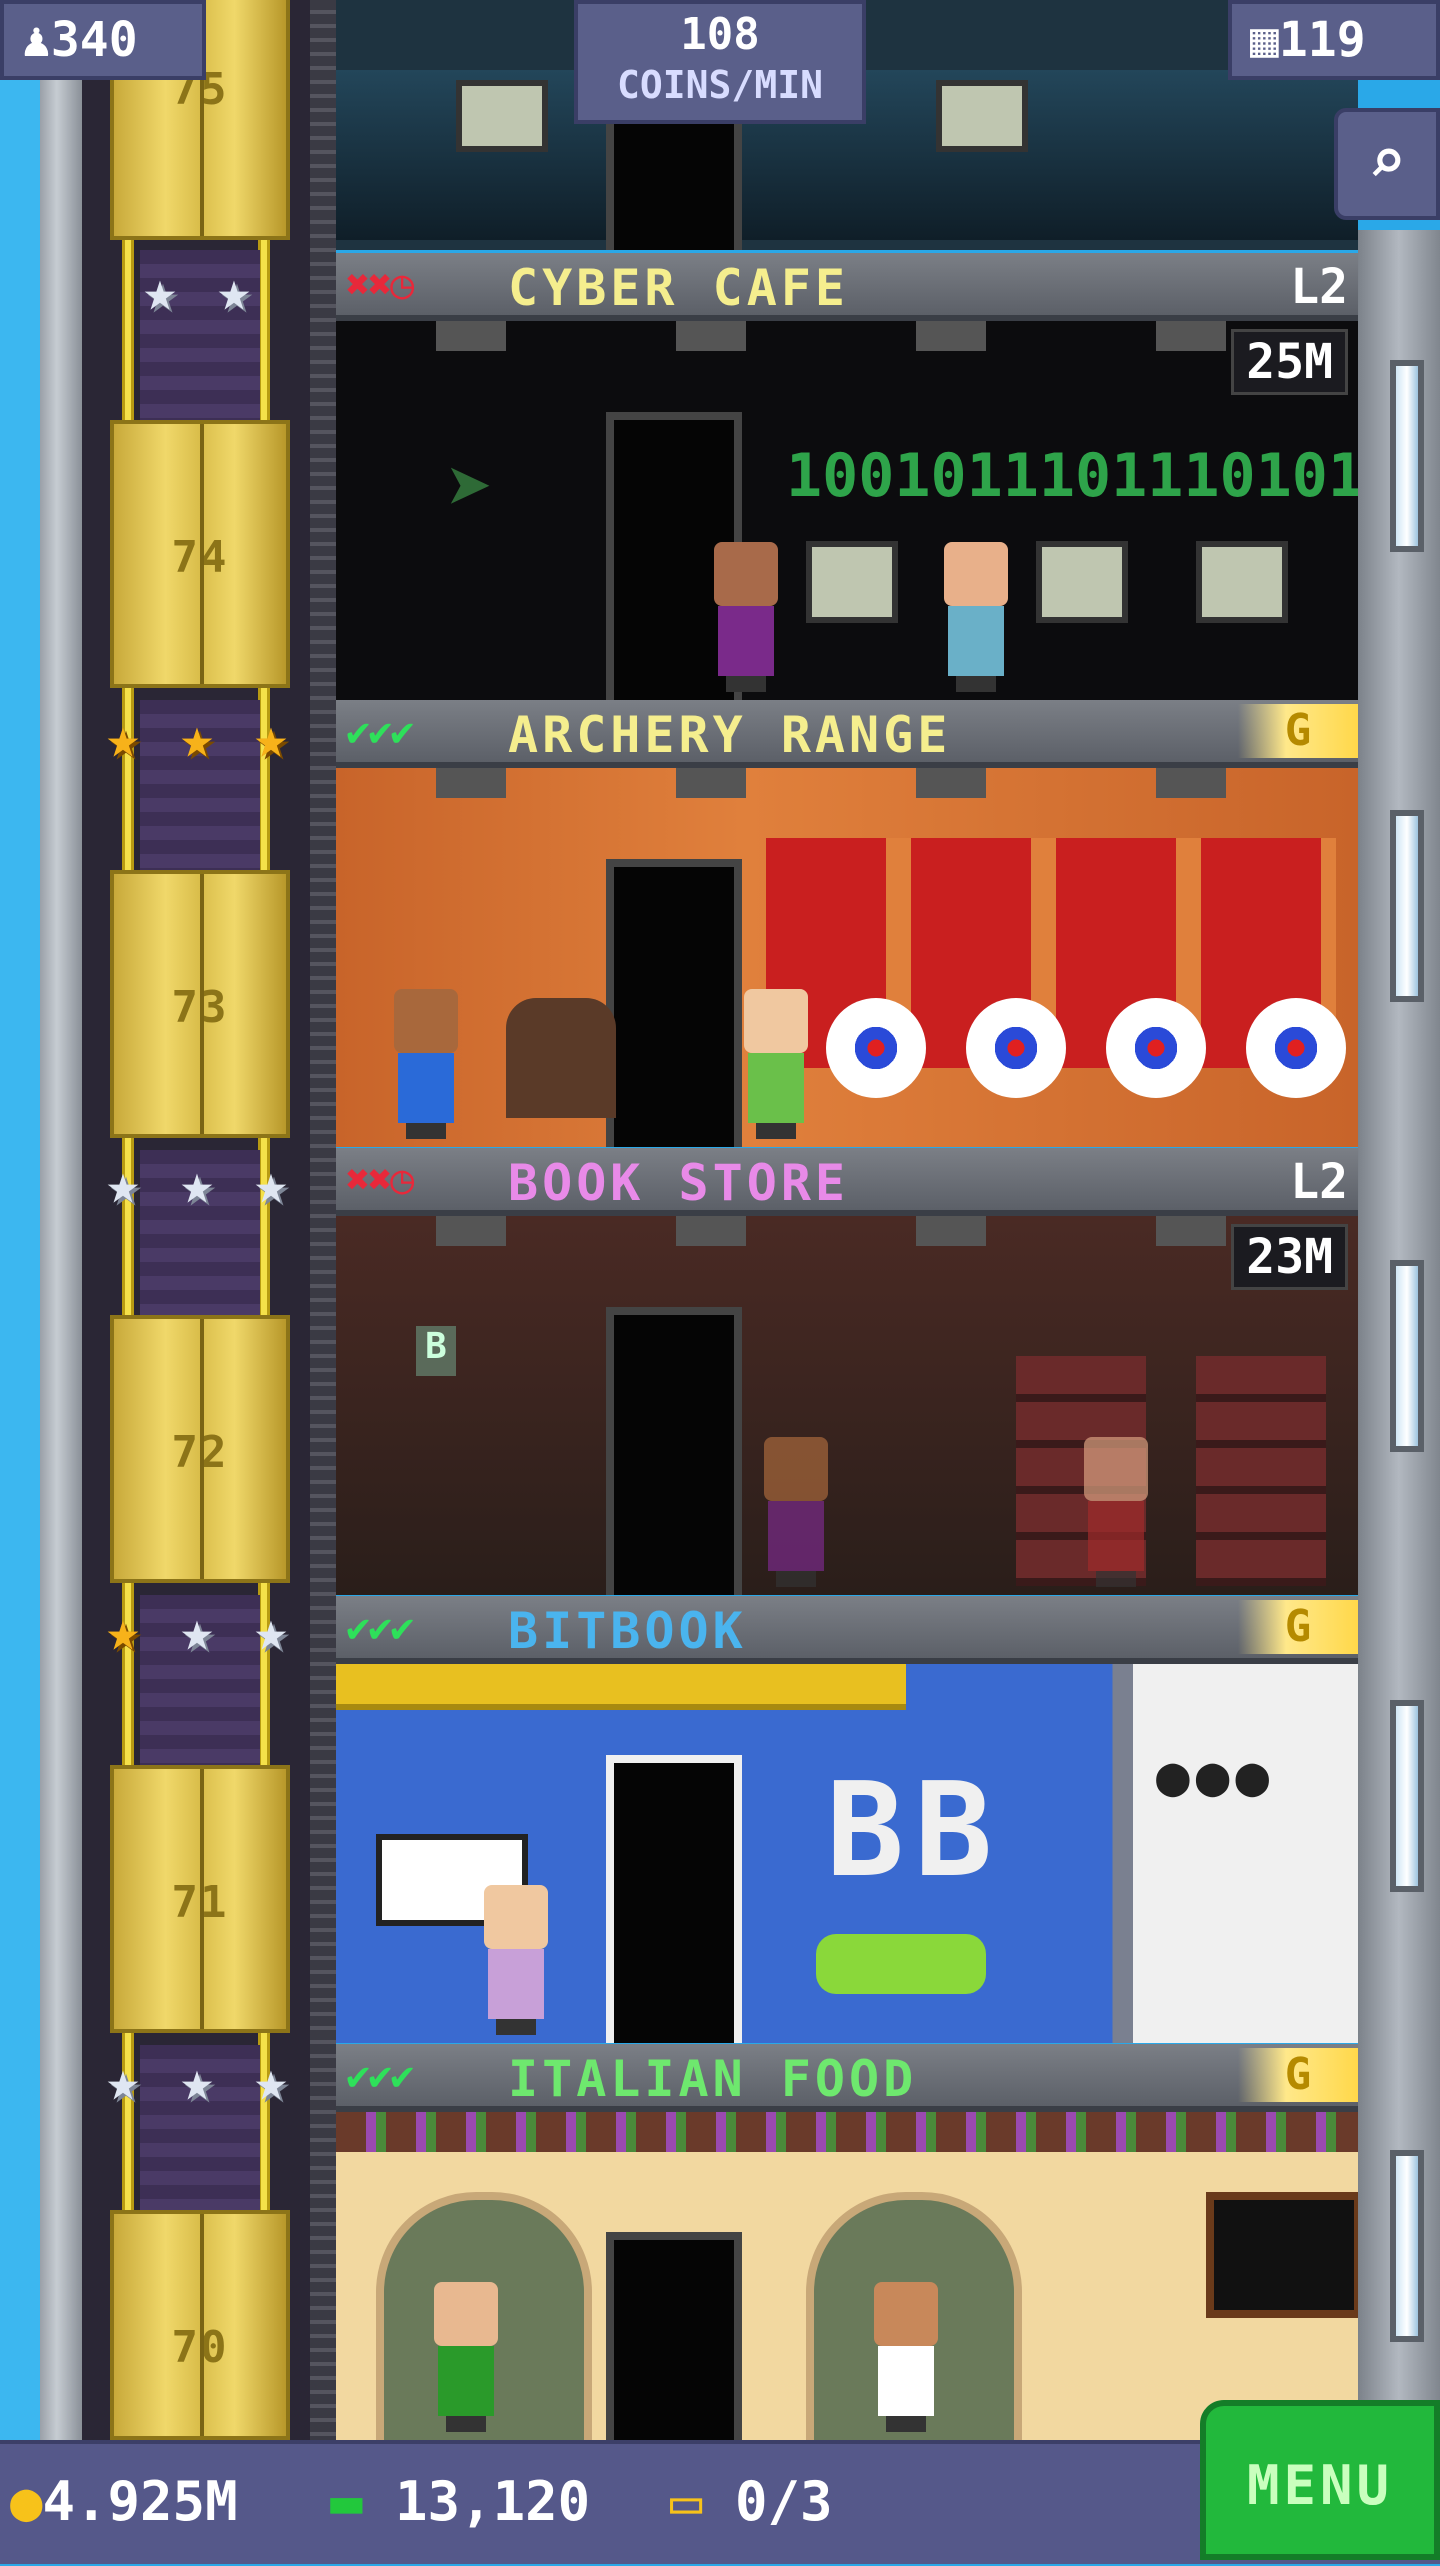 This screenshot has height=2566, width=1440. I want to click on elevator-door-70: 70, so click(200, 2325).